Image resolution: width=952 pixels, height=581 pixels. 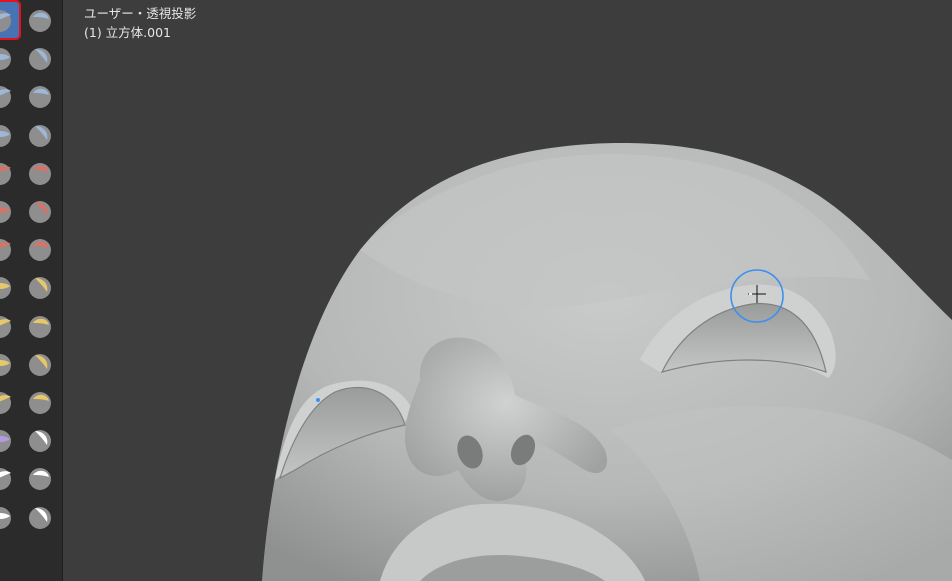 I want to click on multiplane-scrape-brush-tool, so click(x=40, y=249).